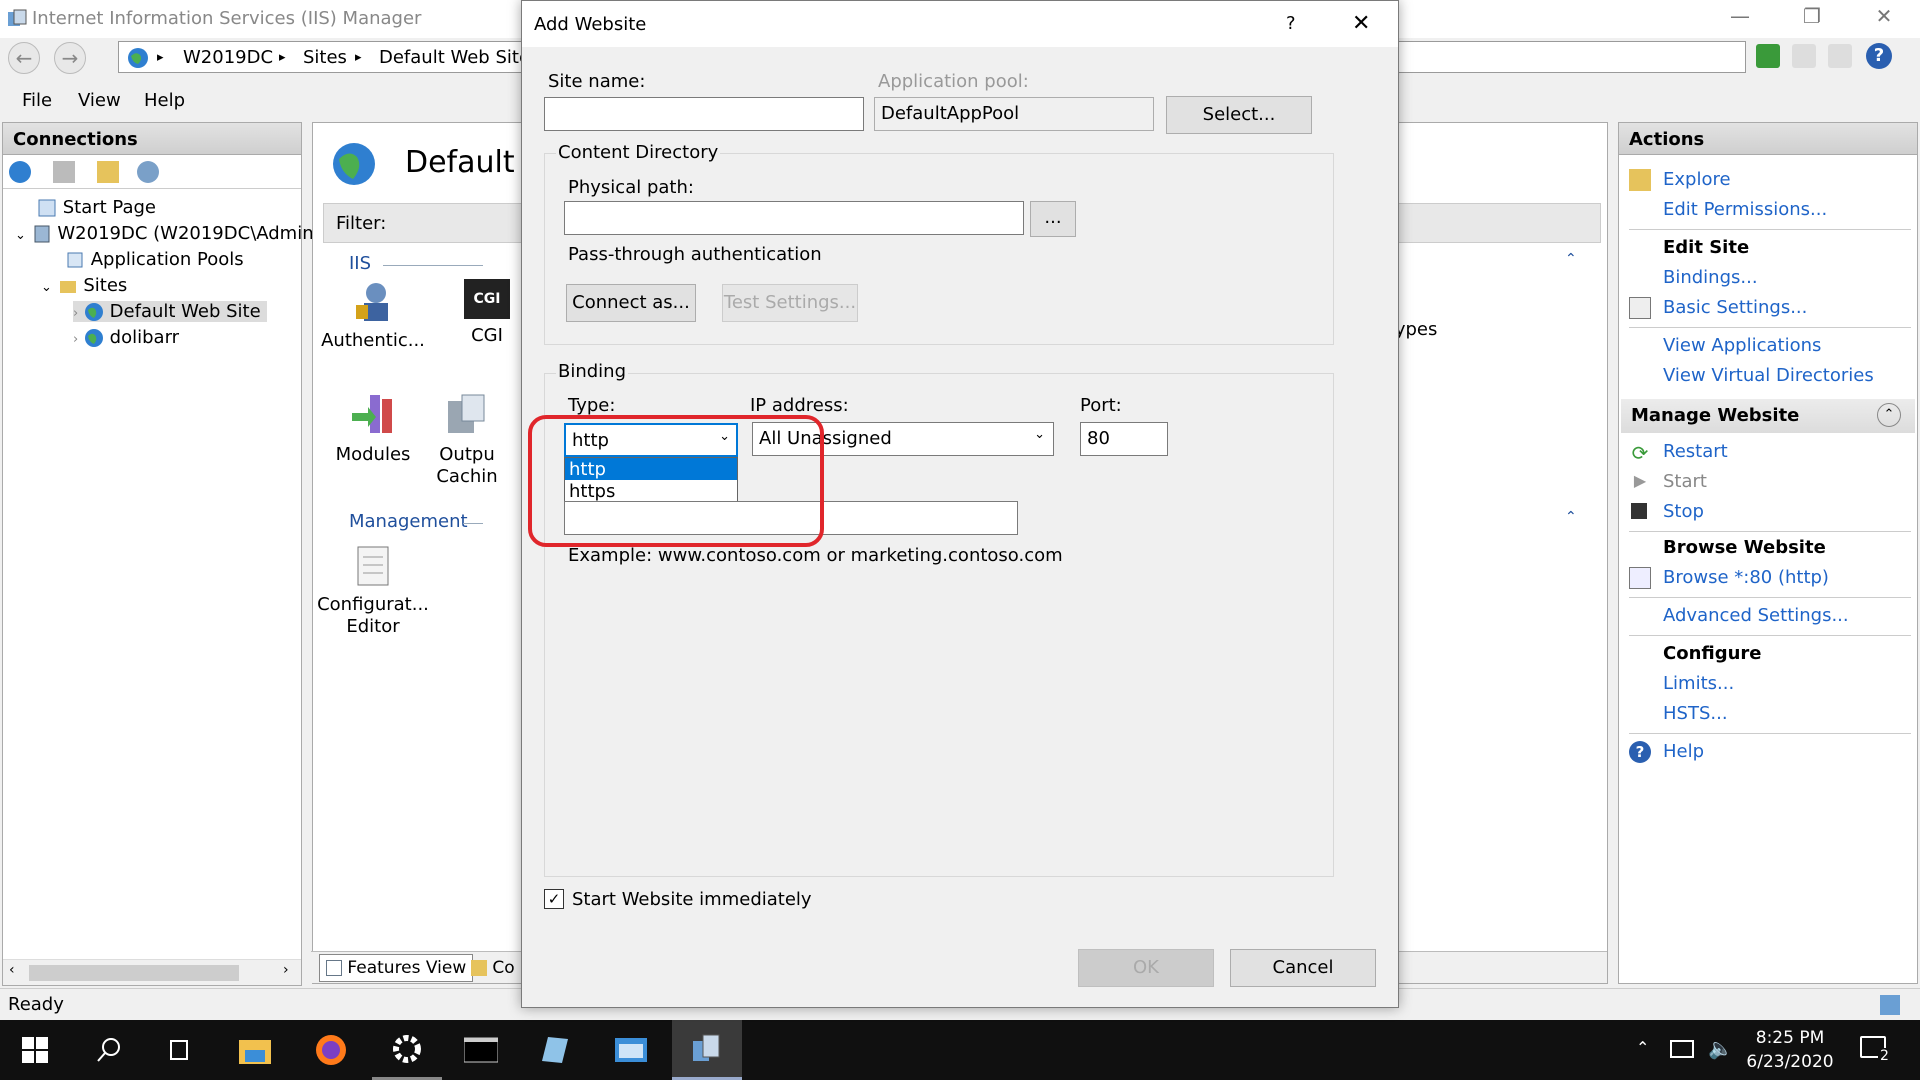 The image size is (1920, 1080). What do you see at coordinates (493, 968) in the screenshot?
I see `tab-content-view: Co` at bounding box center [493, 968].